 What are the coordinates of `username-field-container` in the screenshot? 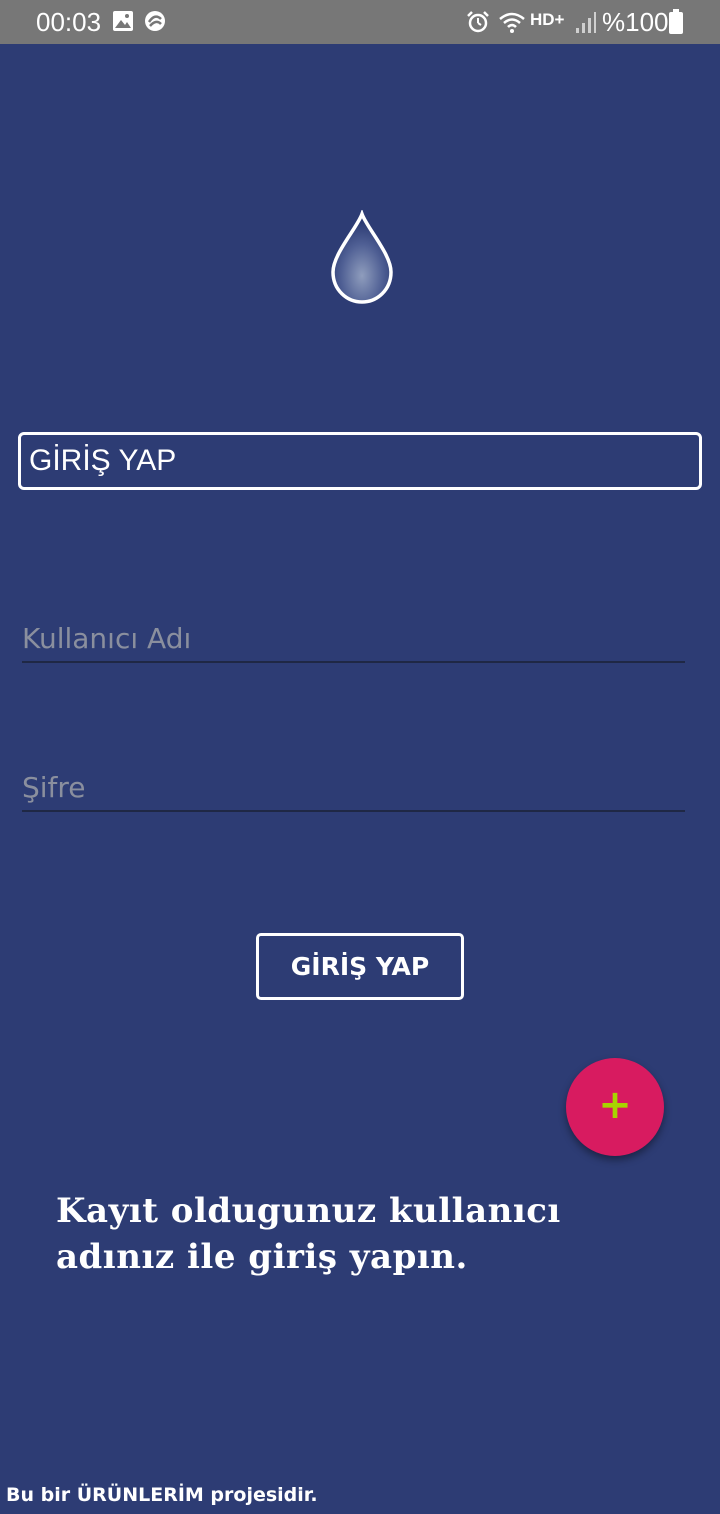 It's located at (353, 639).